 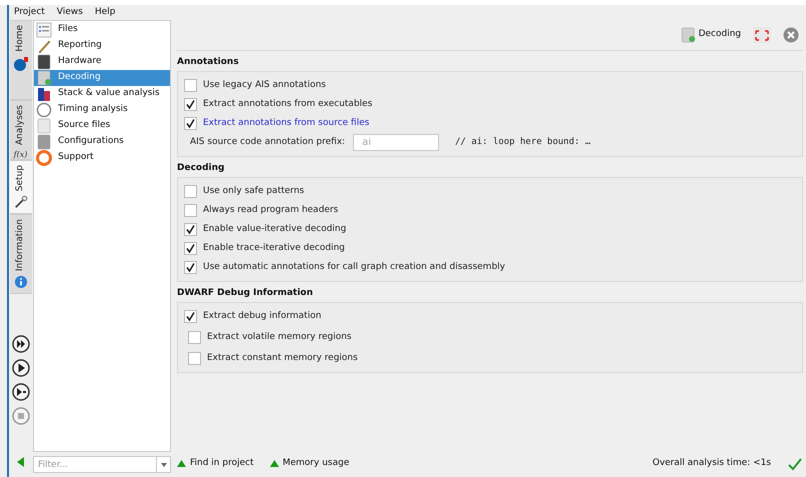 I want to click on fast-forward-icon, so click(x=21, y=344).